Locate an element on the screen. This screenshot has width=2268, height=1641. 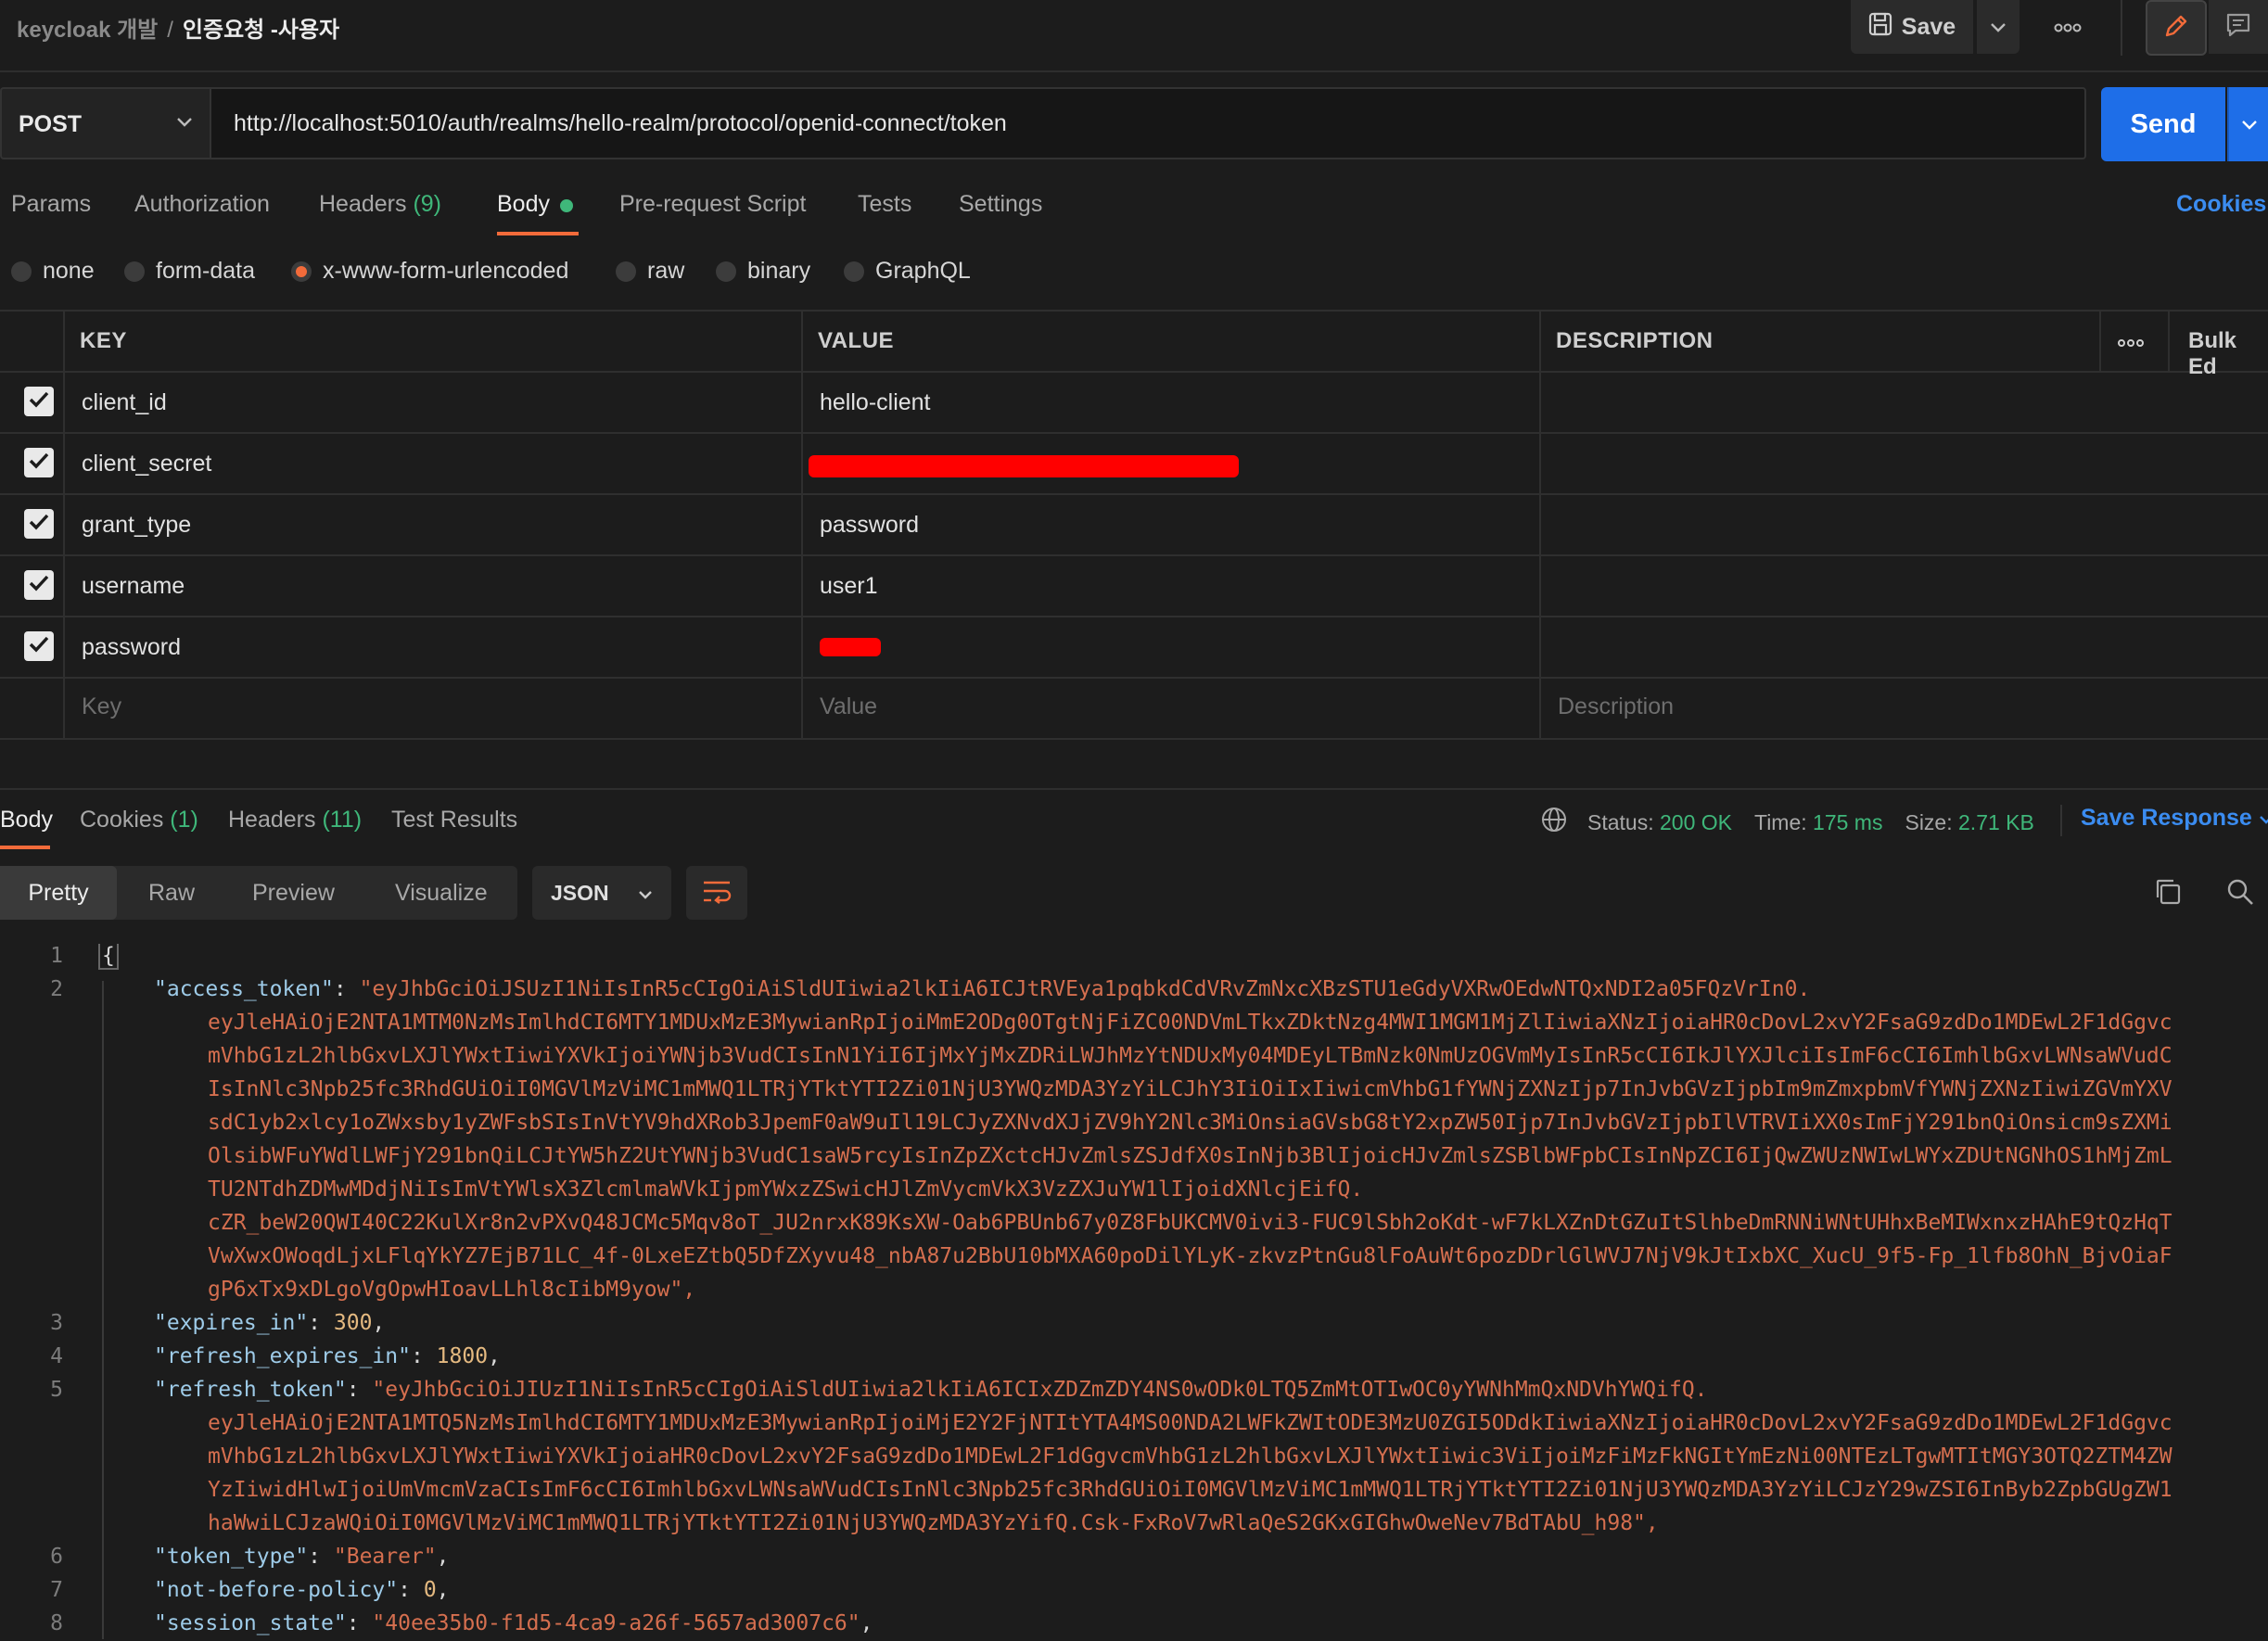
copy-icon is located at coordinates (2168, 894).